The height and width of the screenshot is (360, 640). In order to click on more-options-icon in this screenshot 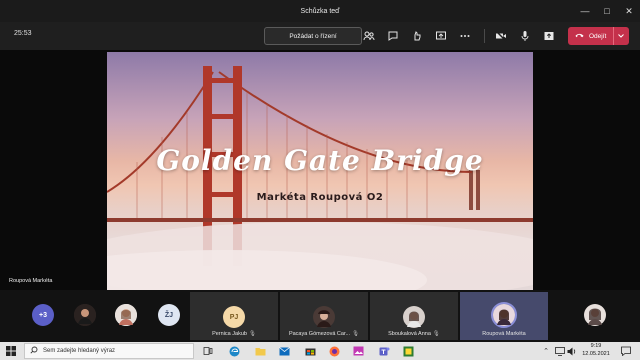, I will do `click(465, 36)`.